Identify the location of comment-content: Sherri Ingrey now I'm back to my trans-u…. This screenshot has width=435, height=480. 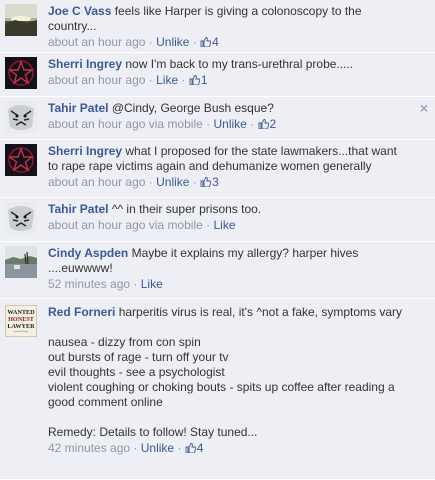
(226, 64).